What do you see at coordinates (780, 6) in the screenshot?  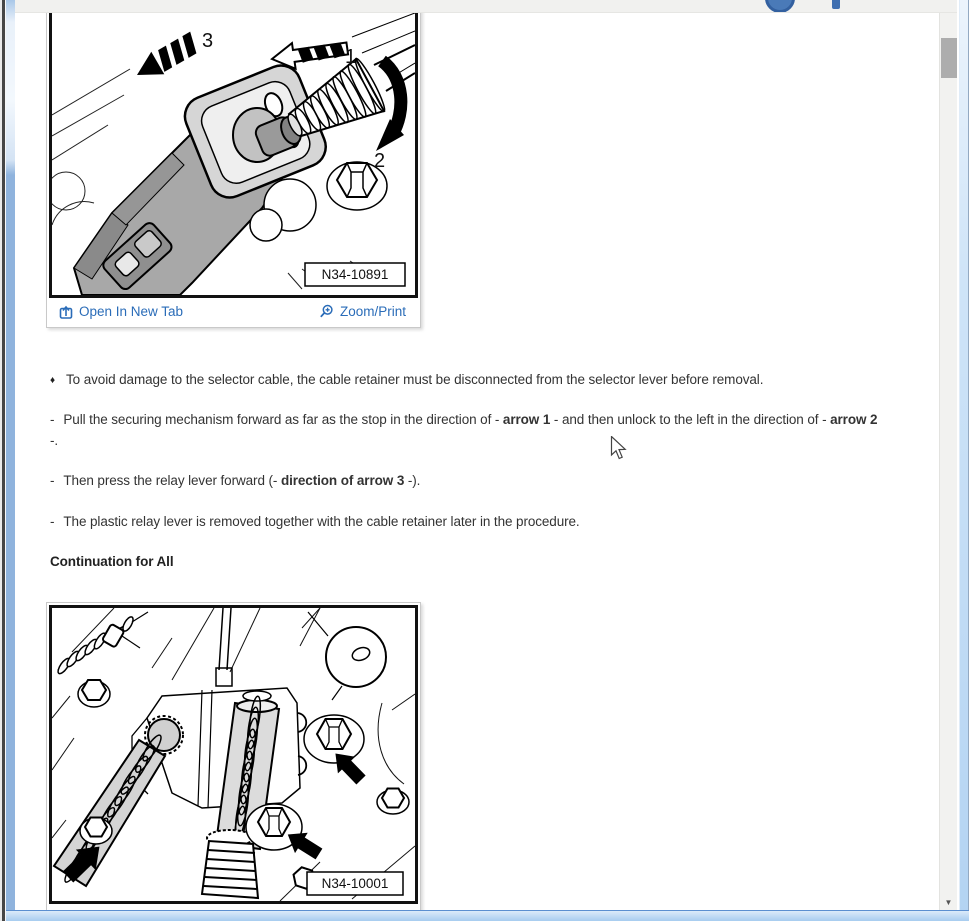 I see `partial-toolbar-circle-icon` at bounding box center [780, 6].